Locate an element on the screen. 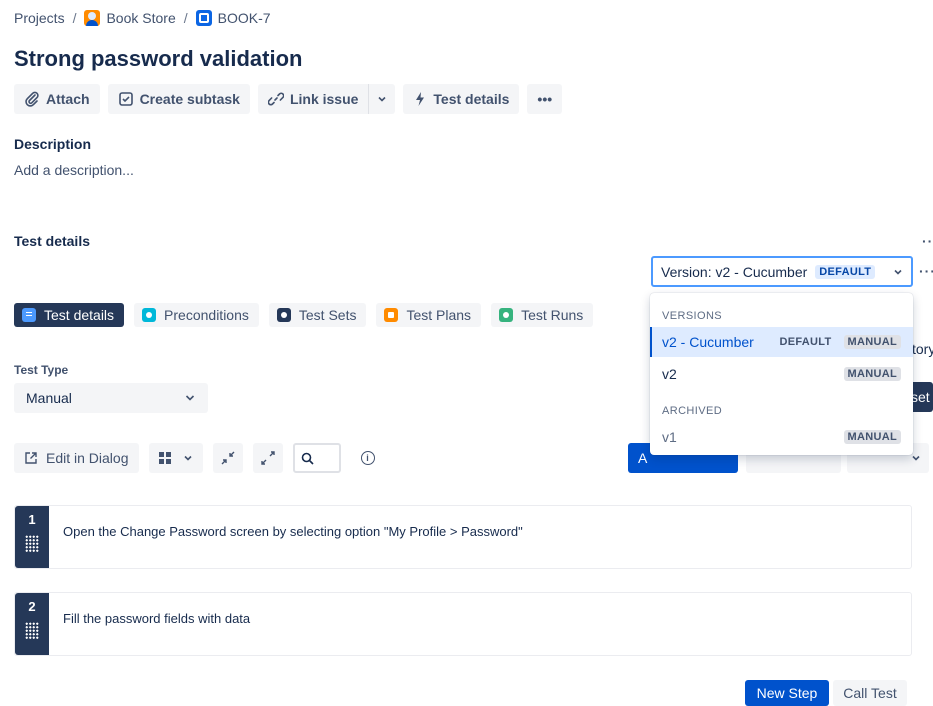  breadcrumb-project-link: Book Store is located at coordinates (140, 18).